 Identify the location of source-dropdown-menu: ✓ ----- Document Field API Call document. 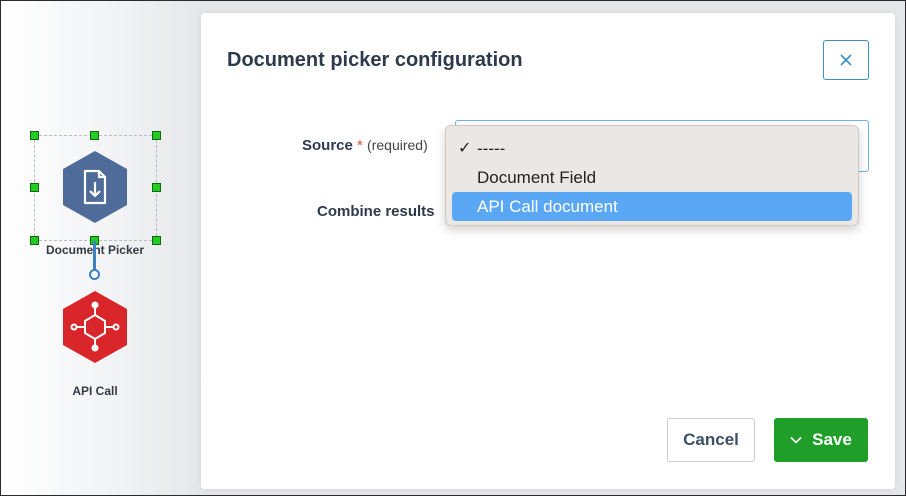
(652, 175).